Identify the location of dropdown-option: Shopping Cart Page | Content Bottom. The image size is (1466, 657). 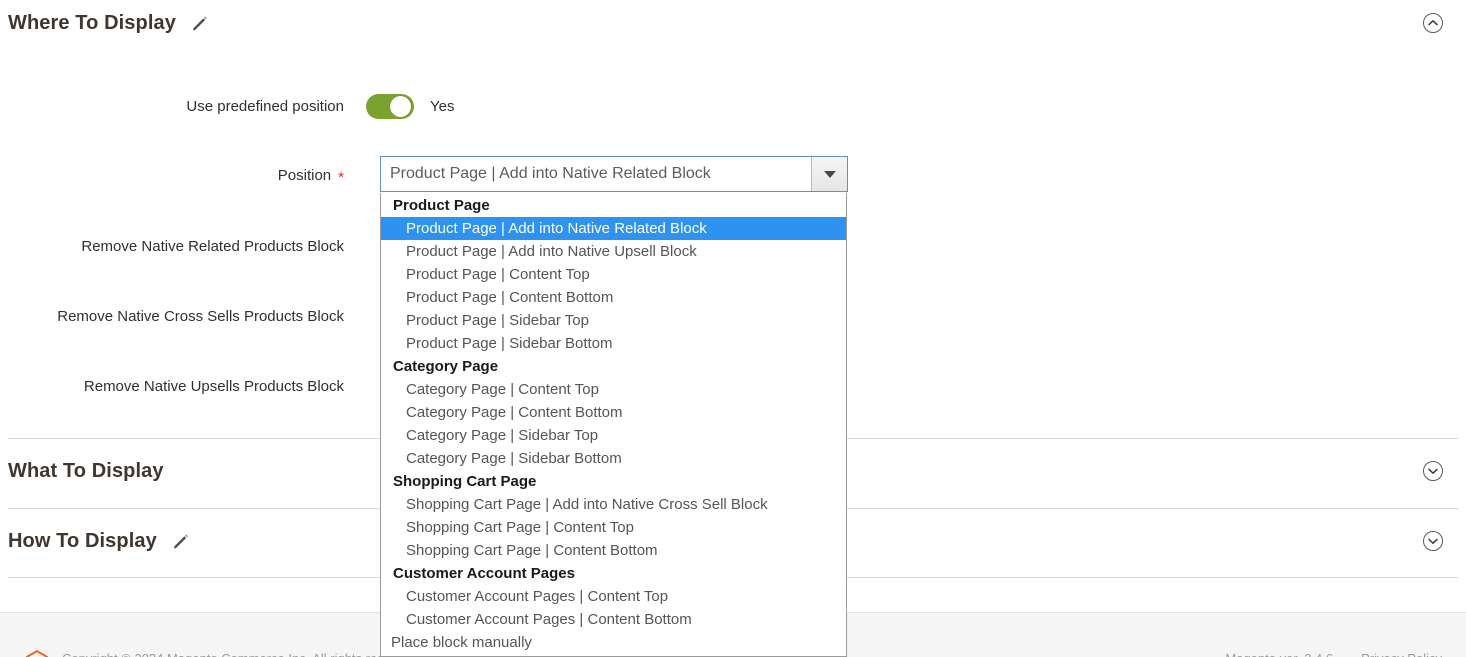
(613, 550).